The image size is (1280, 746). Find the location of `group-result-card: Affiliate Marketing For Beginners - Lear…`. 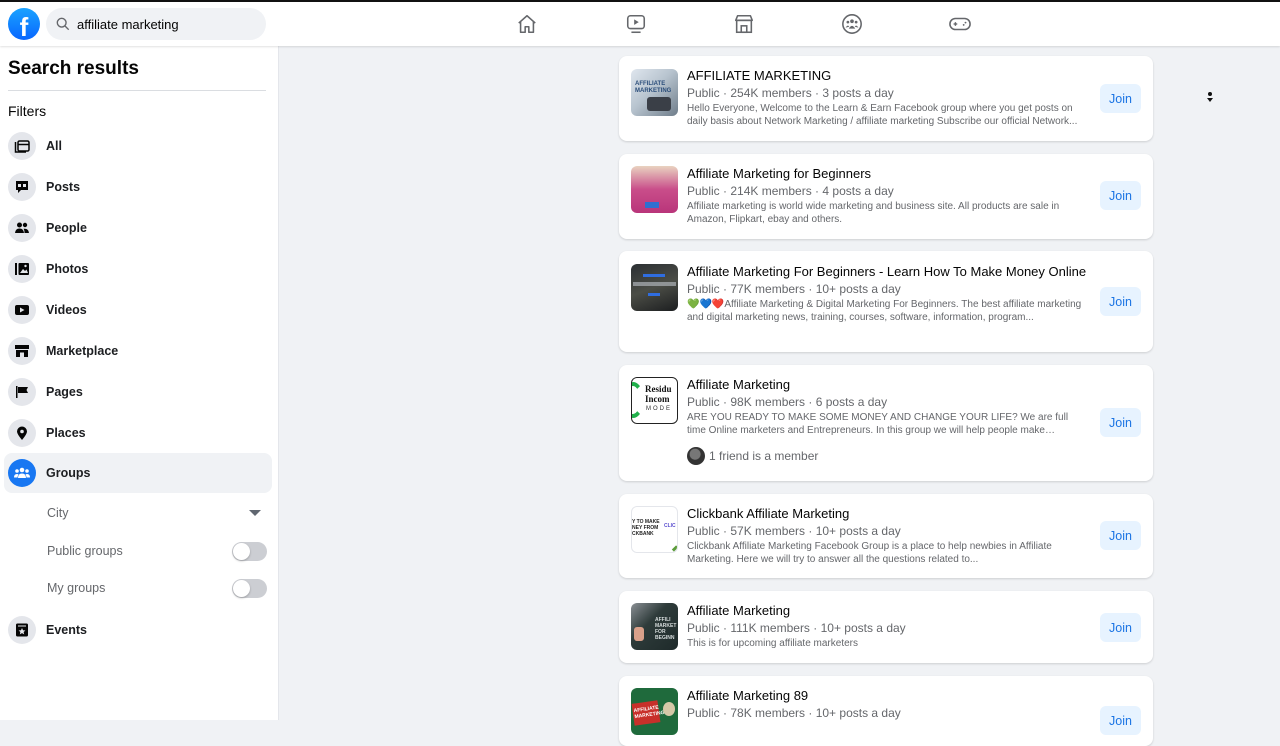

group-result-card: Affiliate Marketing For Beginners - Lear… is located at coordinates (886, 301).